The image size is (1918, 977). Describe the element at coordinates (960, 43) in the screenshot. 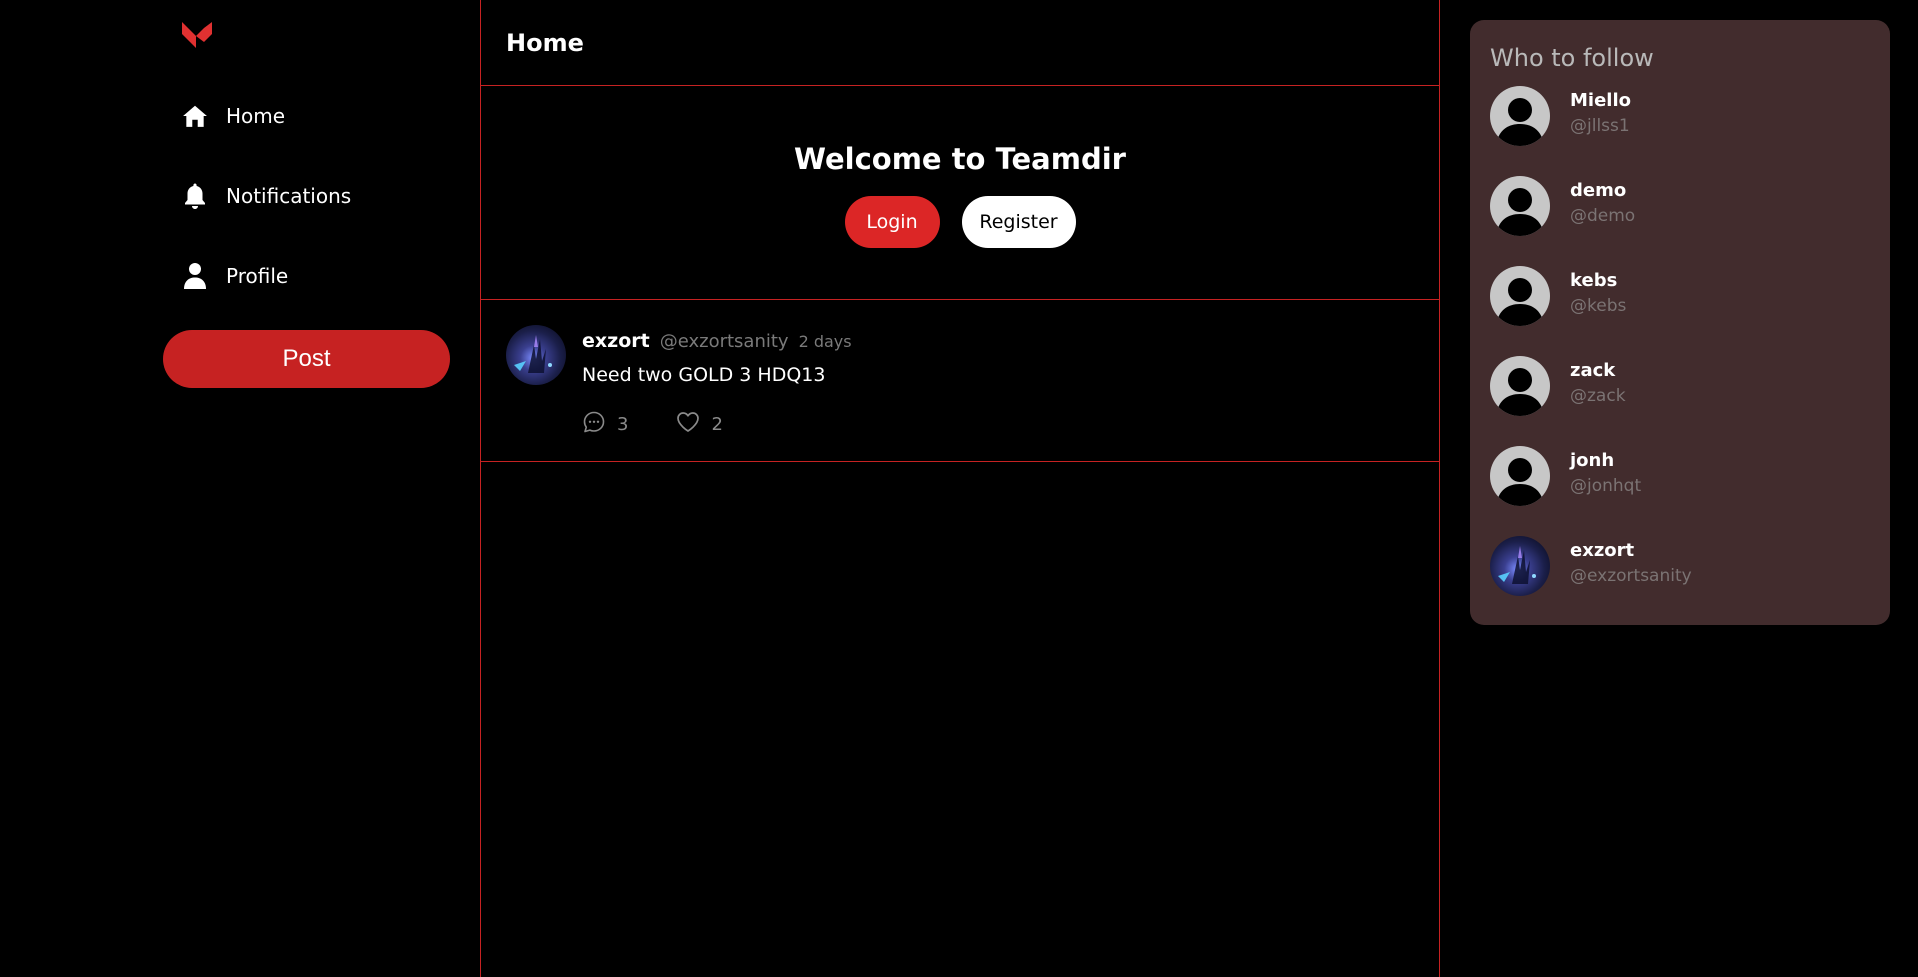

I see `page-title: Home` at that location.